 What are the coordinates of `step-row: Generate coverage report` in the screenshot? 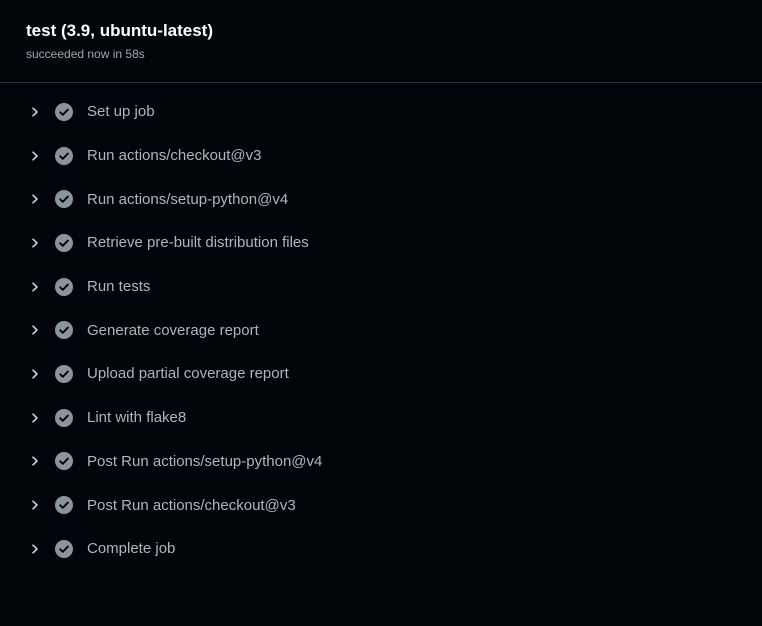 It's located at (381, 330).